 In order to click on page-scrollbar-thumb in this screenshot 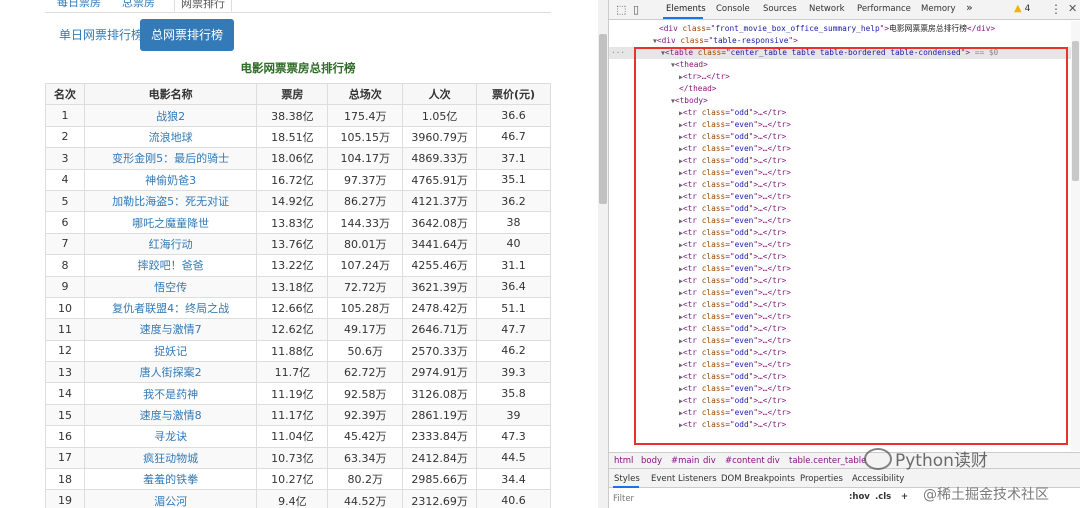, I will do `click(603, 119)`.